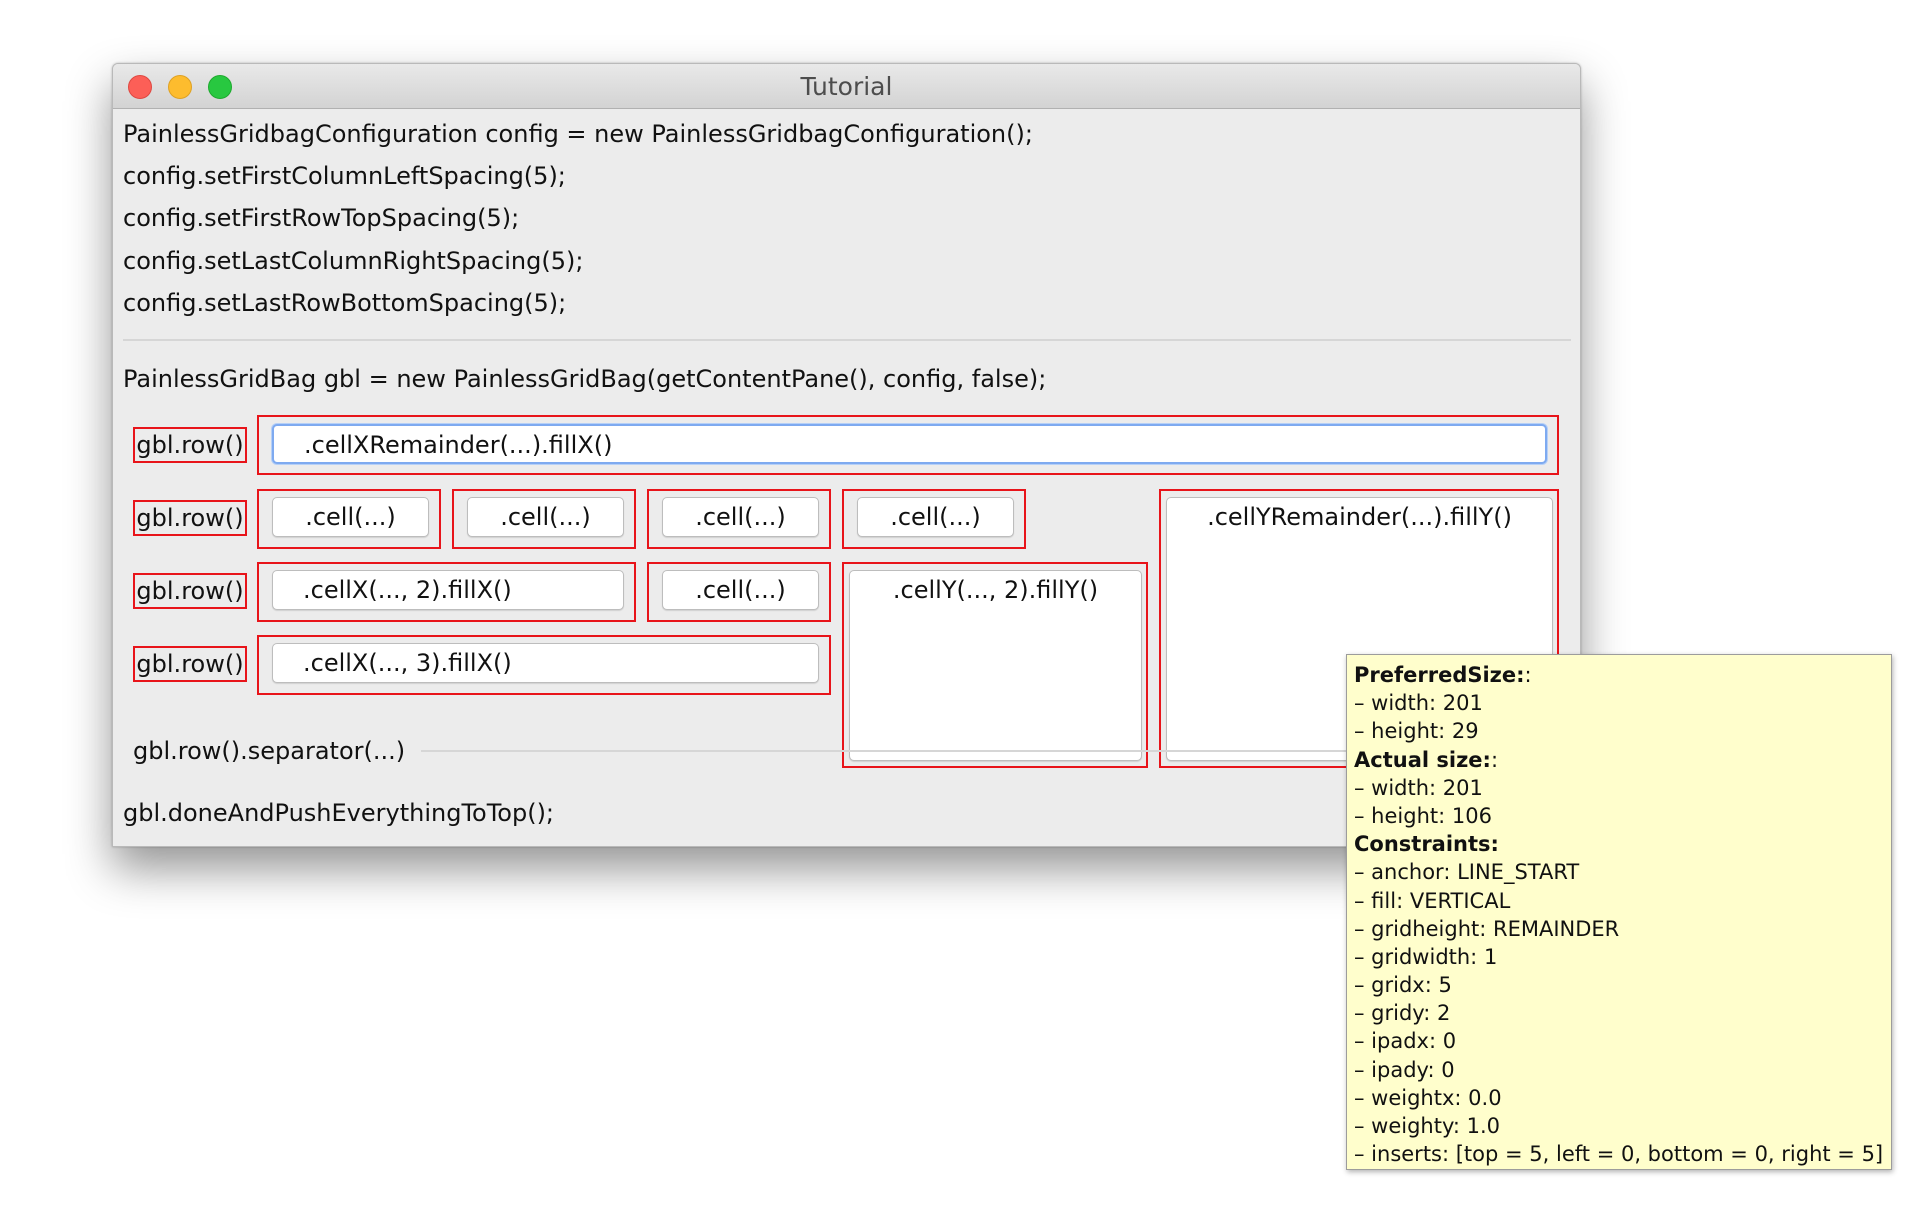 The image size is (1918, 1206). What do you see at coordinates (1423, 815) in the screenshot?
I see `tooltip-actual-height: – height: 106` at bounding box center [1423, 815].